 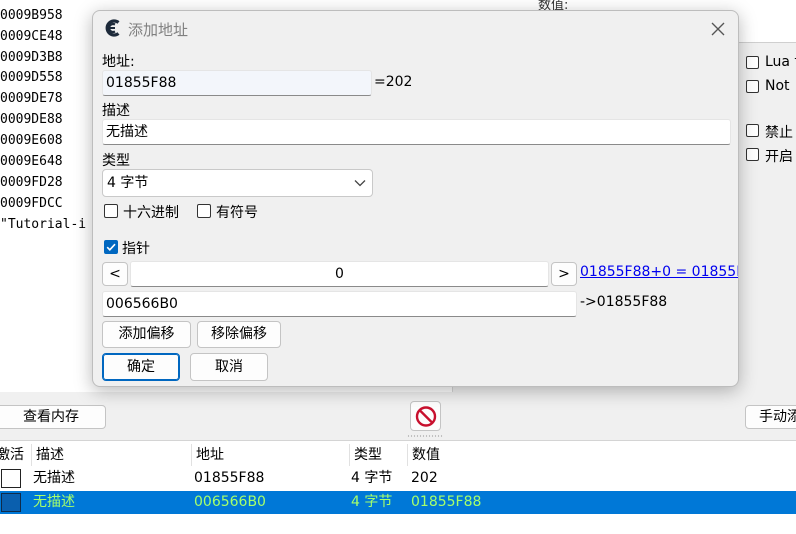 I want to click on add-offset-button: 添加偏移, so click(x=146, y=334).